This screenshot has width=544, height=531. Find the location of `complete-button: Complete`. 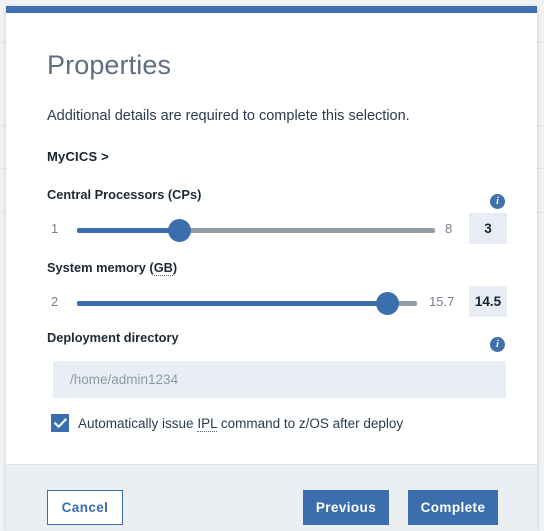

complete-button: Complete is located at coordinates (453, 507).